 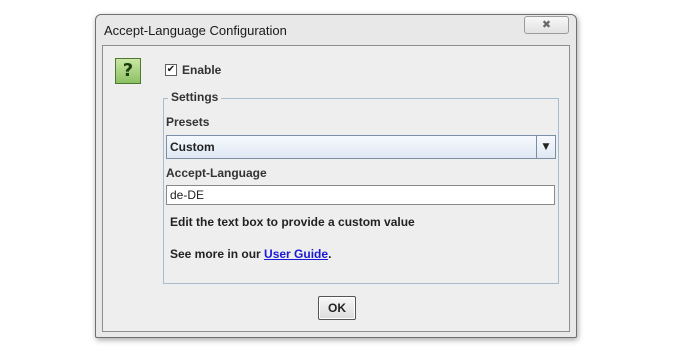 I want to click on enable-checkbox: ✔, so click(x=171, y=70).